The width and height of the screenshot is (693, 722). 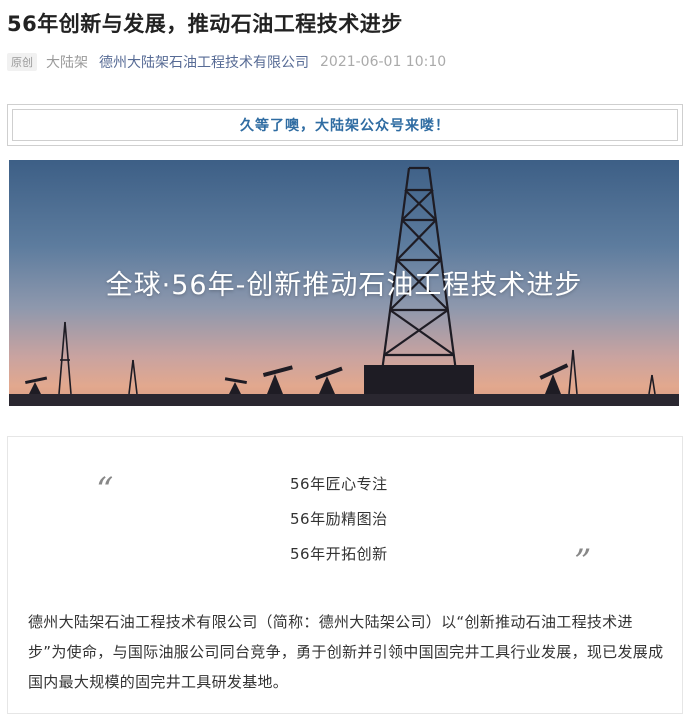 What do you see at coordinates (339, 484) in the screenshot?
I see `slogan-line: 56年匠心专注` at bounding box center [339, 484].